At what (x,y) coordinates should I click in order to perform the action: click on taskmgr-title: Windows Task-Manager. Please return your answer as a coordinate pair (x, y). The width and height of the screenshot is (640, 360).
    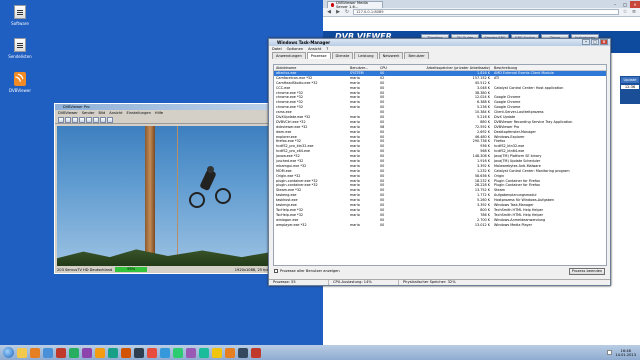
    Looking at the image, I should click on (304, 42).